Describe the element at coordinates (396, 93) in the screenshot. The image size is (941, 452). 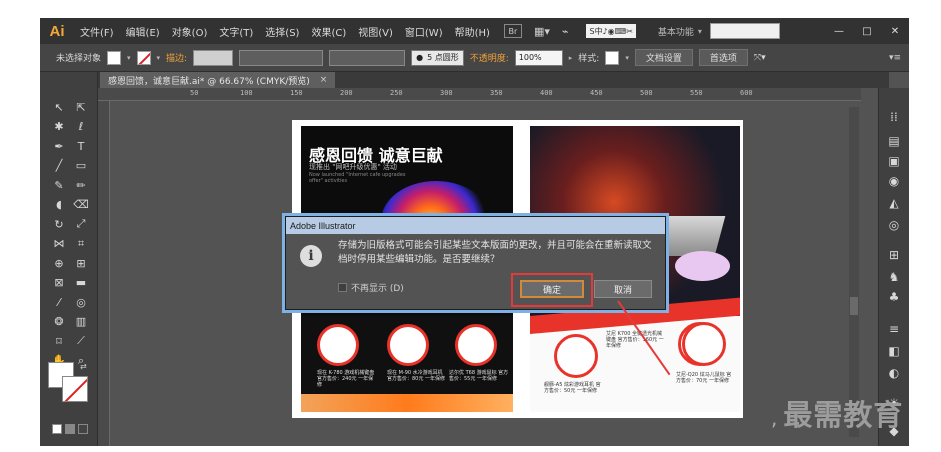
I see `ruler-number: 250` at that location.